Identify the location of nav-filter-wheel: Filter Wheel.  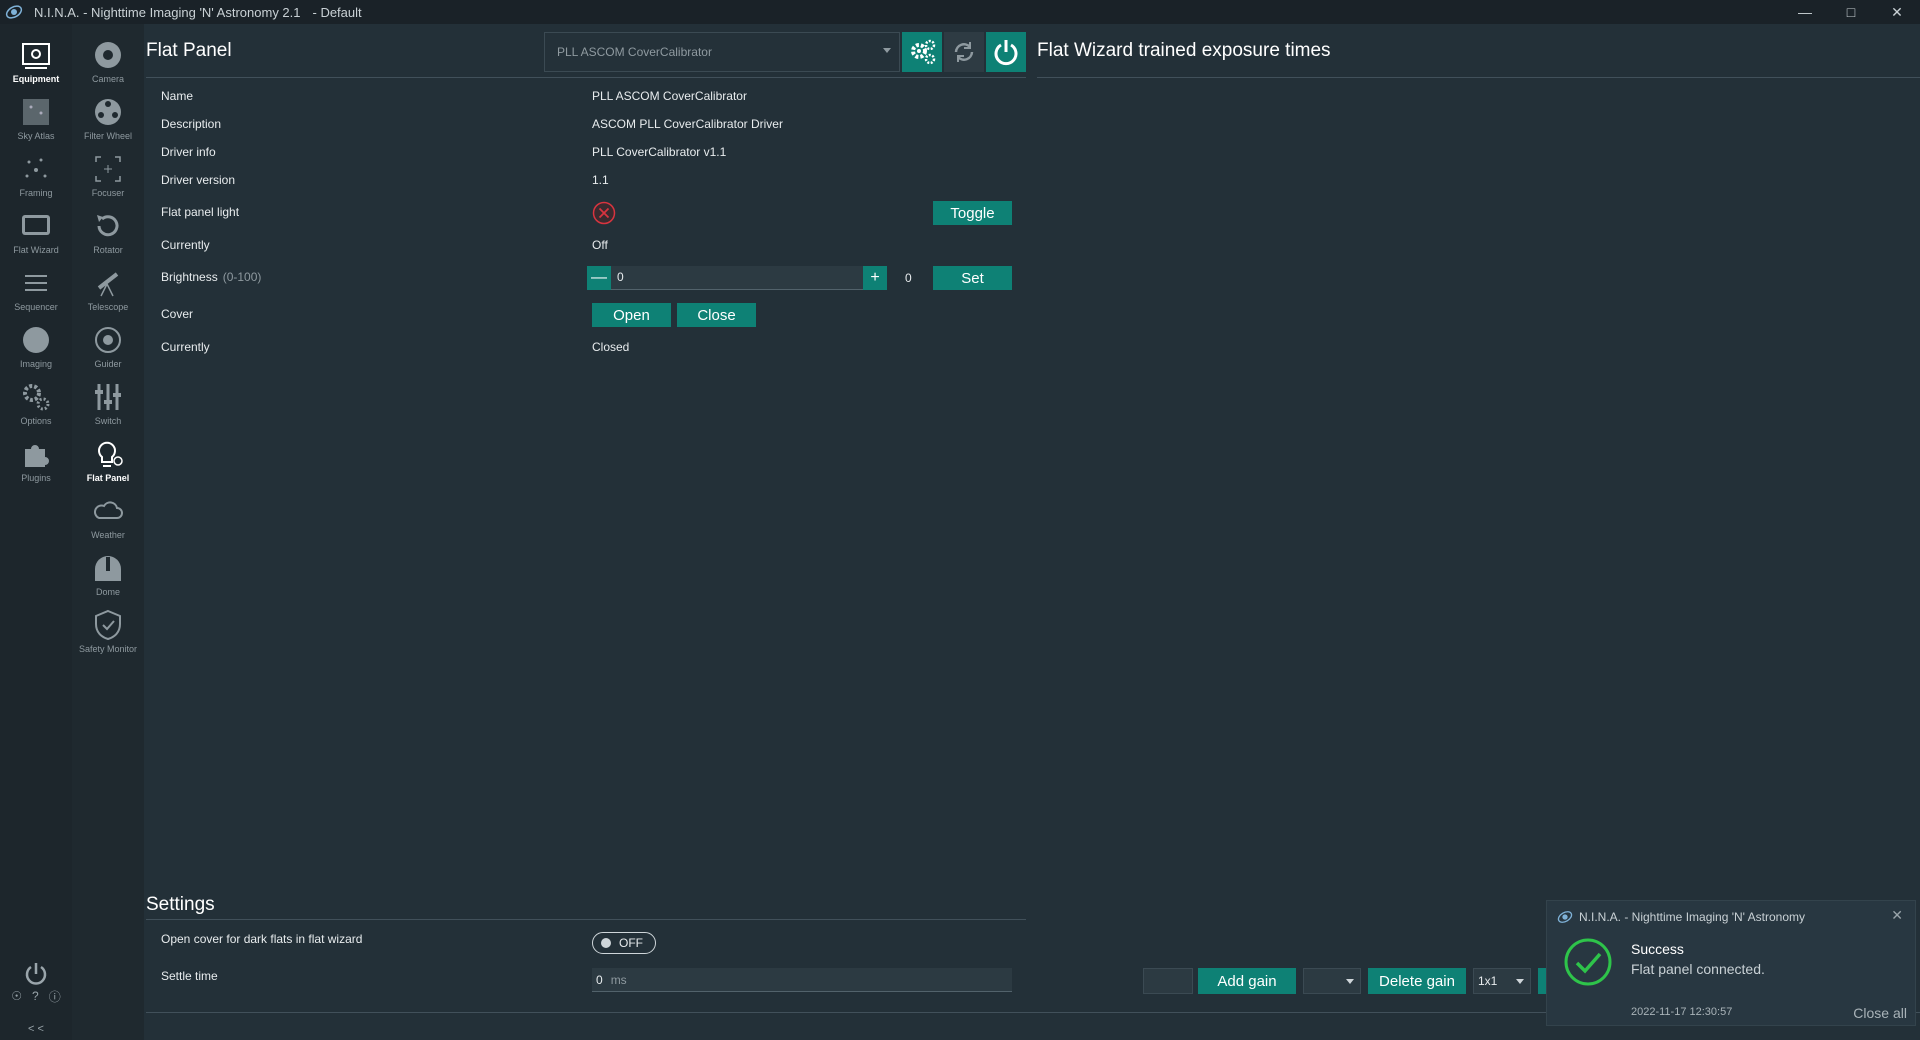
(108, 117).